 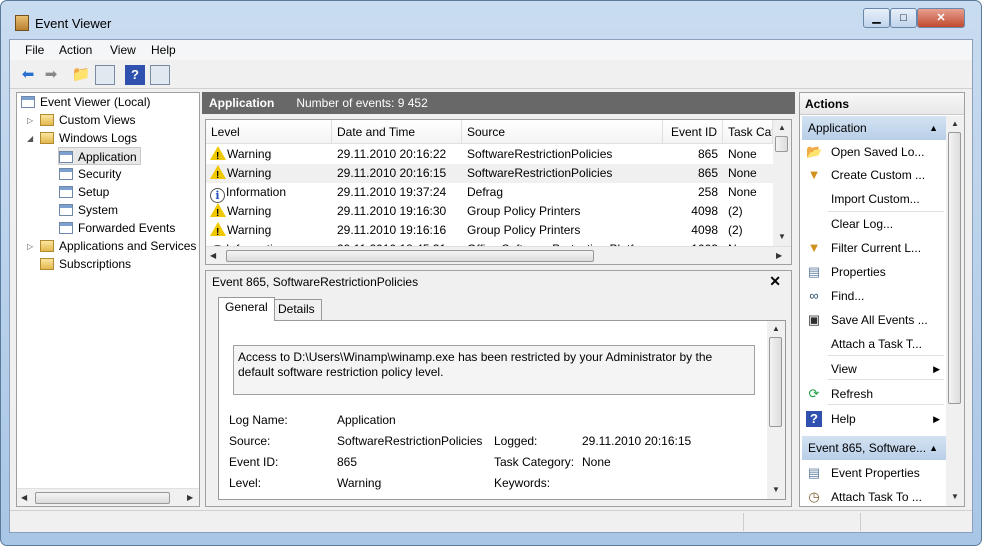 I want to click on actions-section-application: Application ▲, so click(x=874, y=128).